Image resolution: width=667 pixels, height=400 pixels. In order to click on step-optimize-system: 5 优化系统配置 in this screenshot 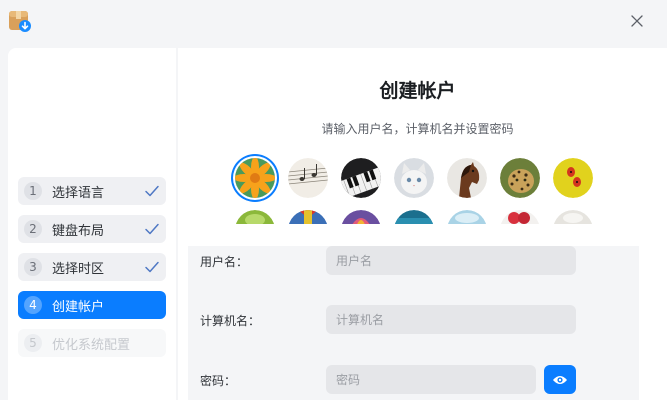, I will do `click(92, 343)`.